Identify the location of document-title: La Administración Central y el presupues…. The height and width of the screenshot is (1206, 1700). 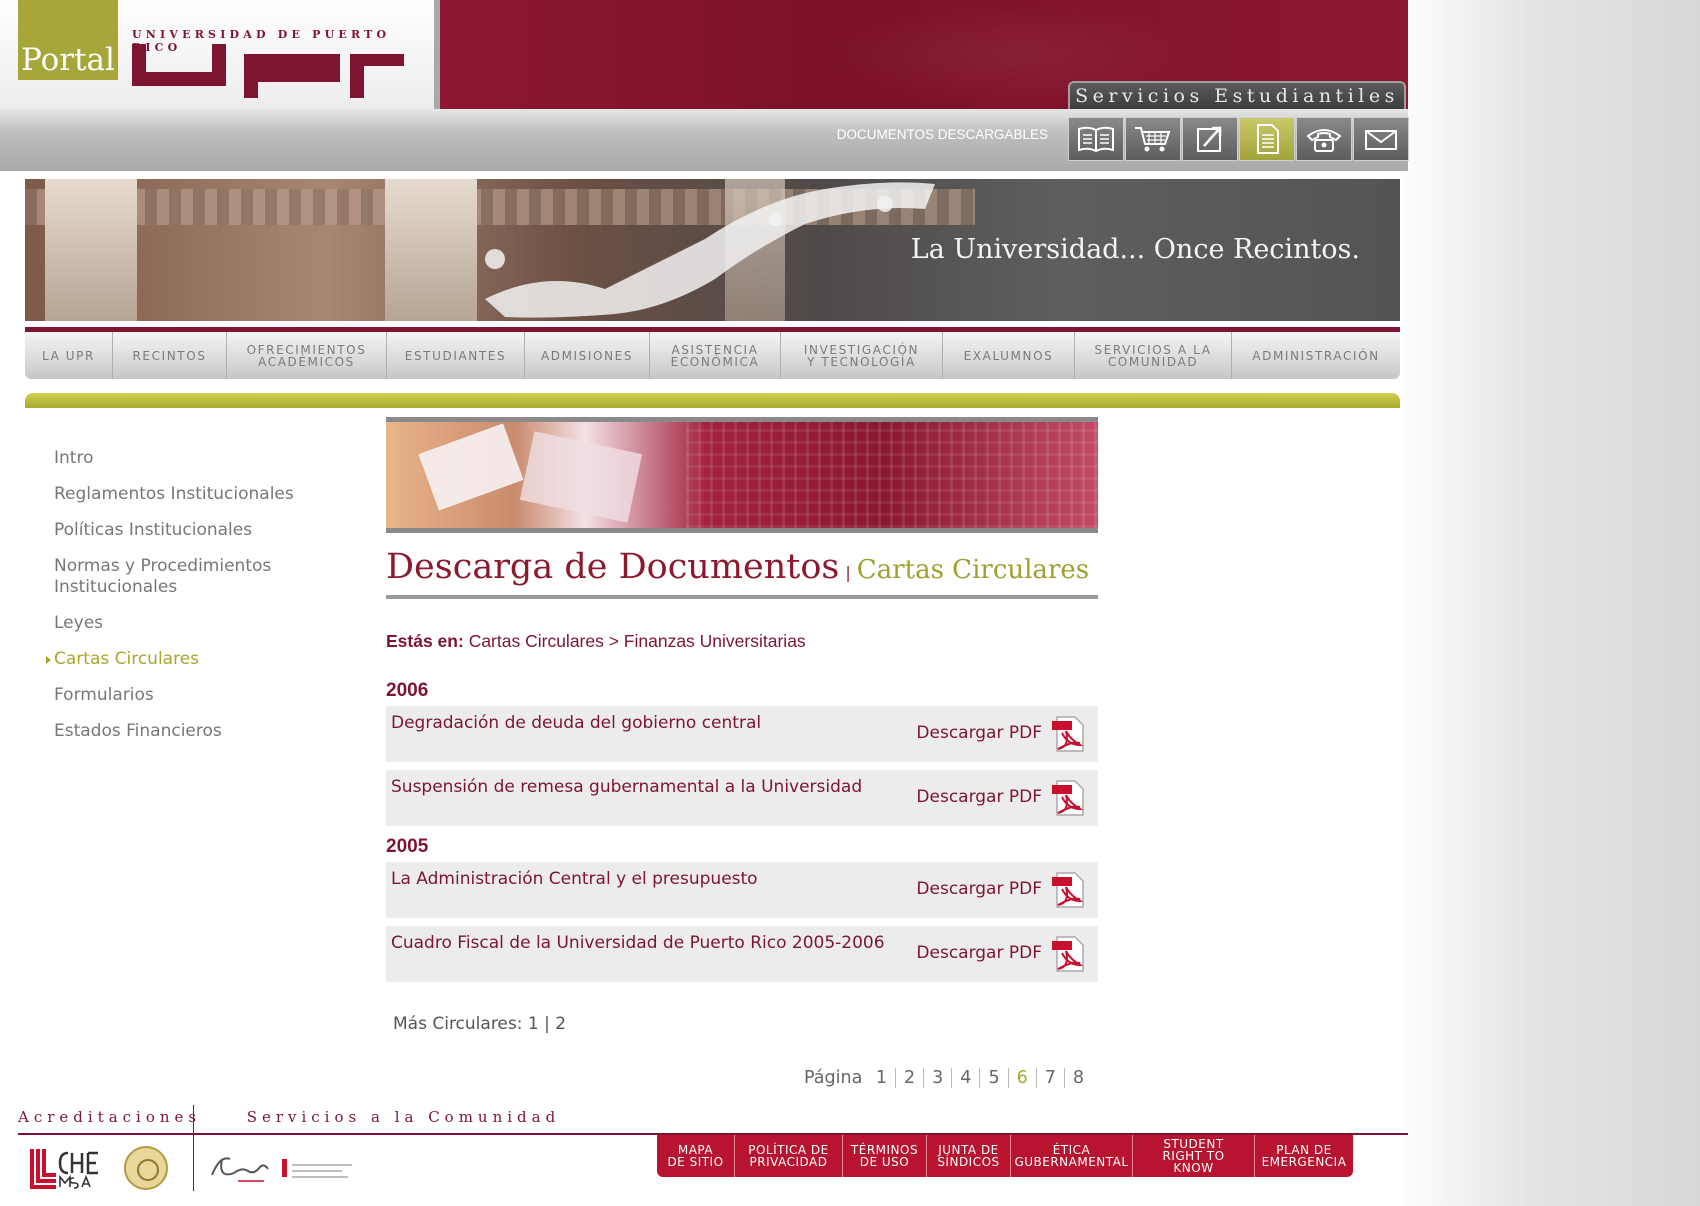
(574, 879).